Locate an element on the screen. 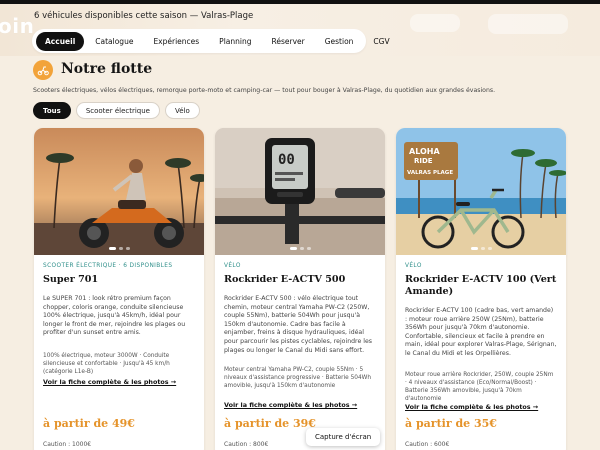 The width and height of the screenshot is (600, 450). ebike-beach-photo-illustration: ALOHA RIDE VALRAS PLAGE is located at coordinates (481, 191).